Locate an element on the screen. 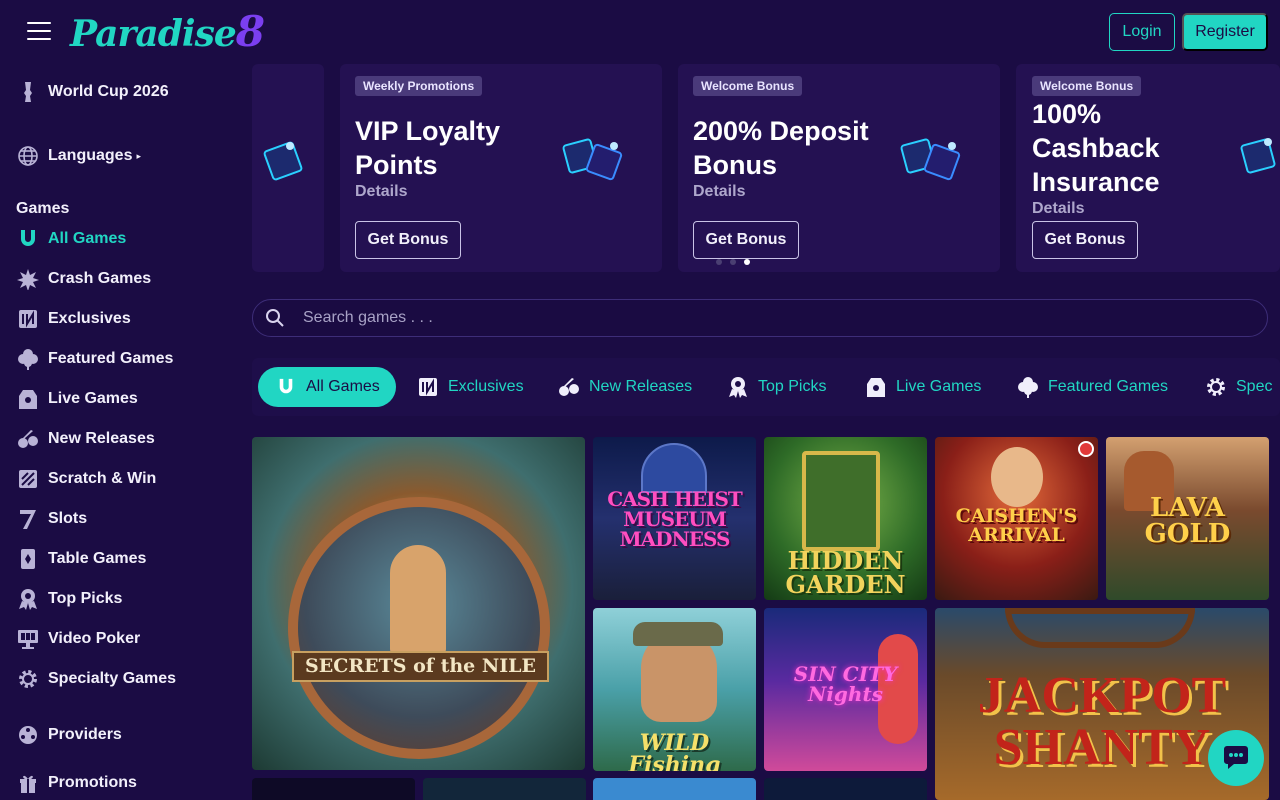 The height and width of the screenshot is (800, 1280). sidebar-item-live-games: Live Games is located at coordinates (77, 399).